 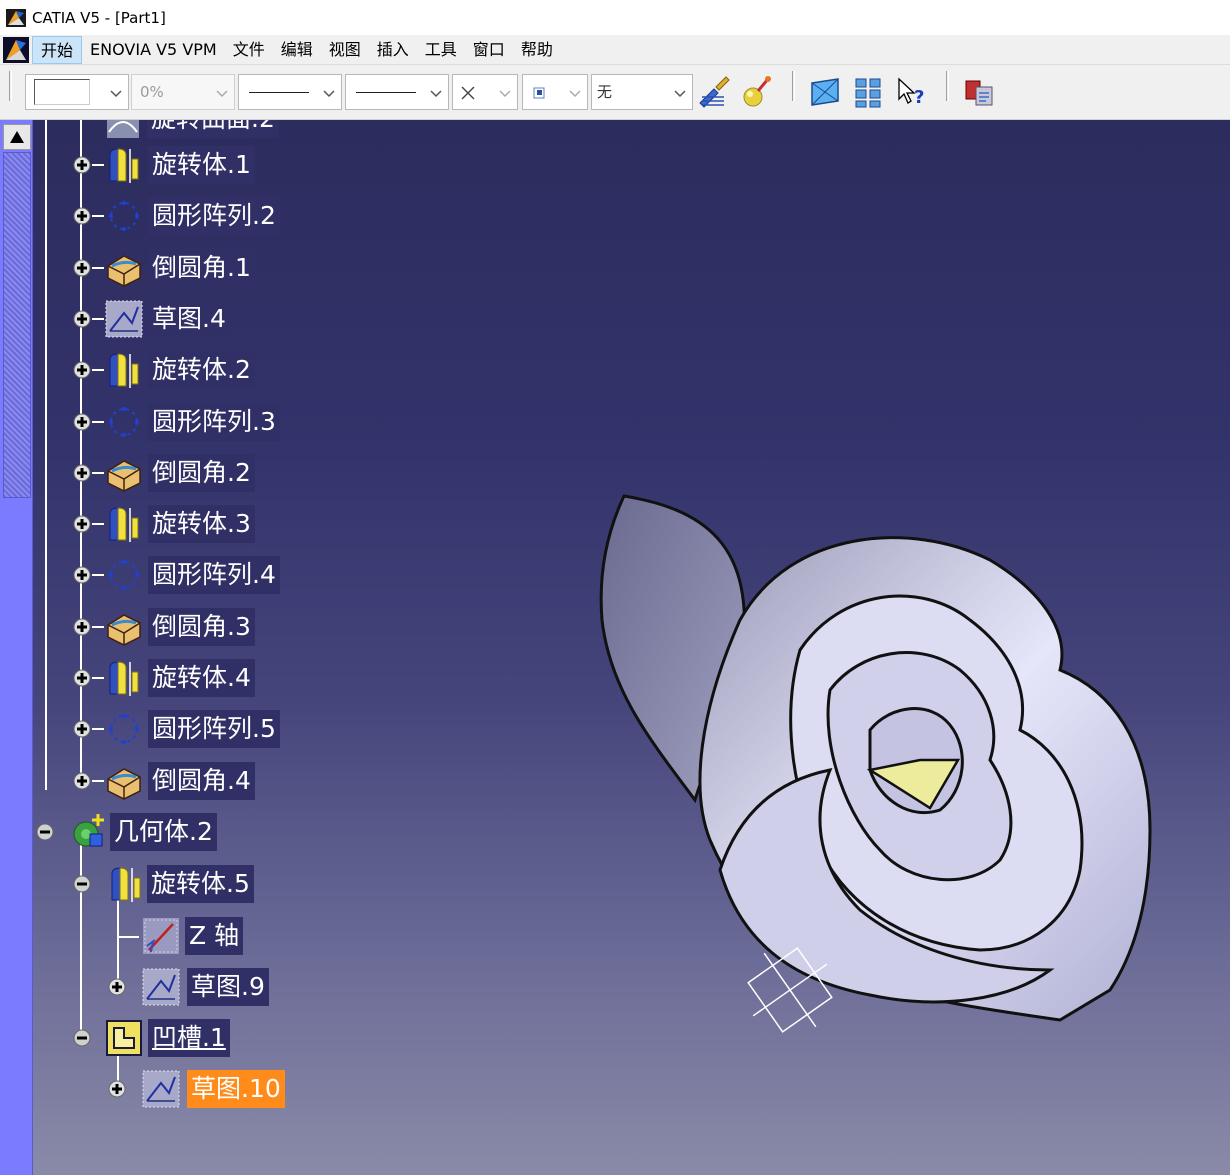 I want to click on menu-bar: 开始 ENOVIA V5 VPM 文件 编辑 视图 插入 工具 窗口 帮助, so click(x=615, y=50).